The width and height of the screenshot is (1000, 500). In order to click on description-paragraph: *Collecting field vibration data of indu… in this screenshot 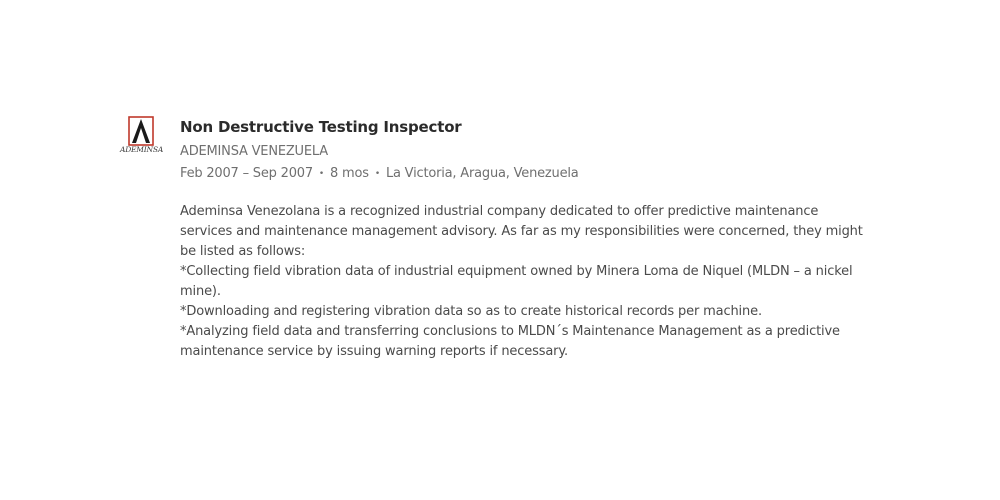, I will do `click(516, 281)`.